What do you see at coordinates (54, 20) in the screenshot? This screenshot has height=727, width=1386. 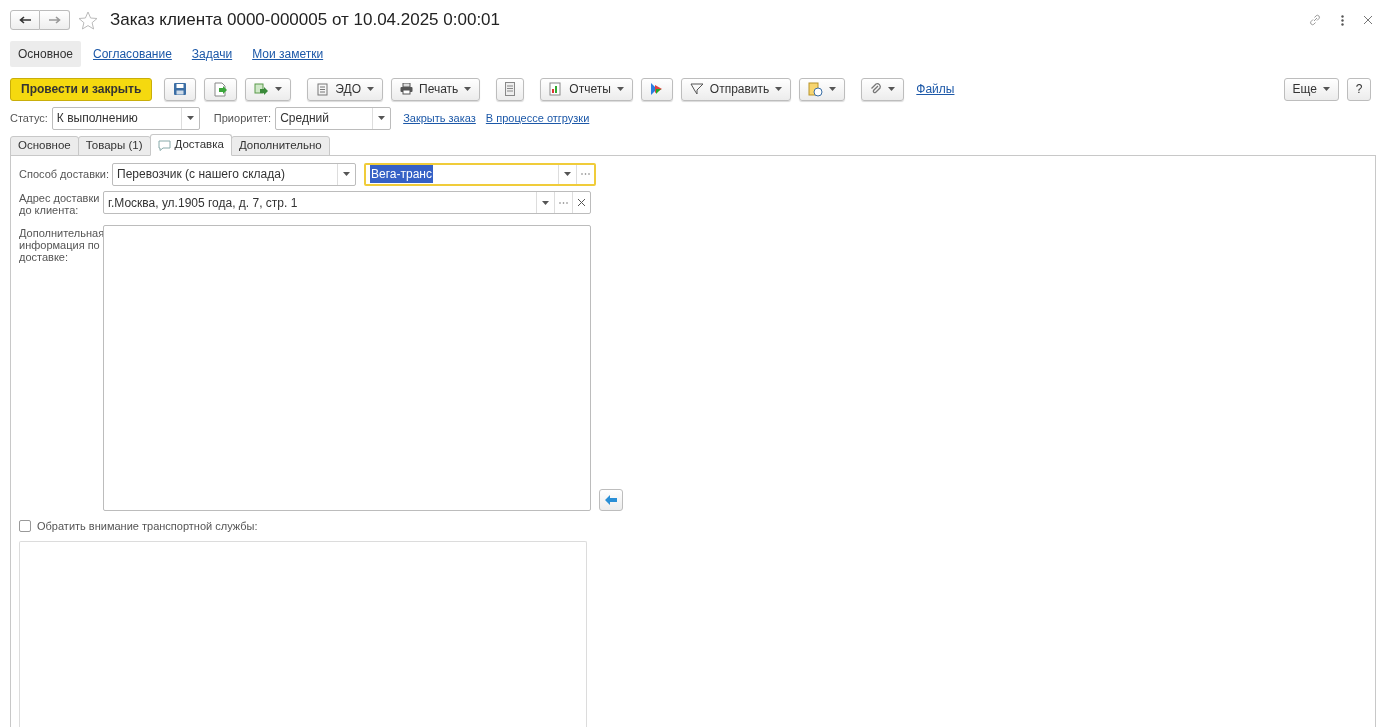 I see `right-arrow-icon` at bounding box center [54, 20].